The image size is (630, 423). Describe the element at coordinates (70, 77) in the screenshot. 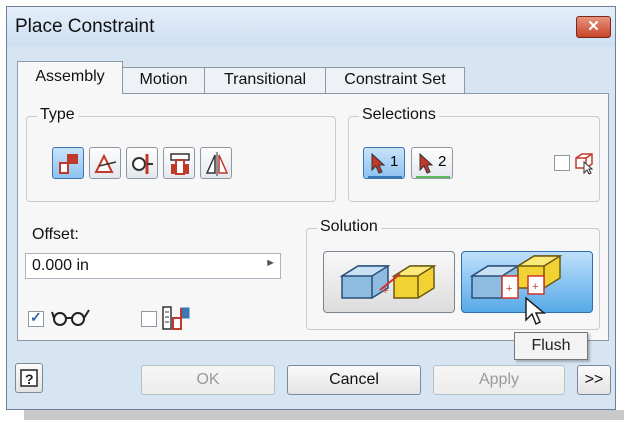

I see `tab-assembly: Assembly` at that location.